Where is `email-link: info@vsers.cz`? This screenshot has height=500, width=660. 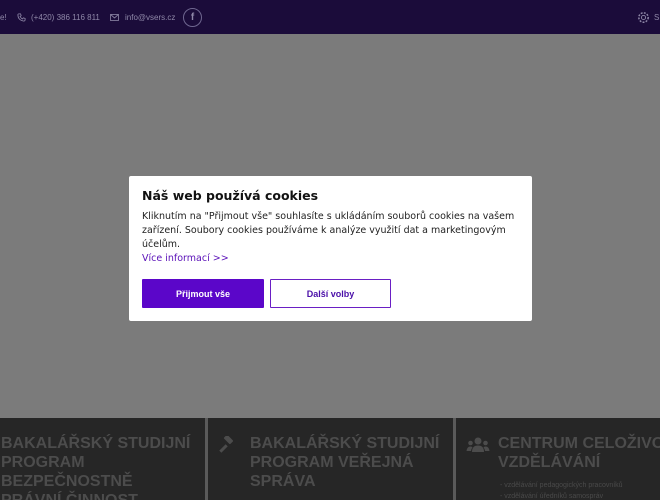
email-link: info@vsers.cz is located at coordinates (142, 17).